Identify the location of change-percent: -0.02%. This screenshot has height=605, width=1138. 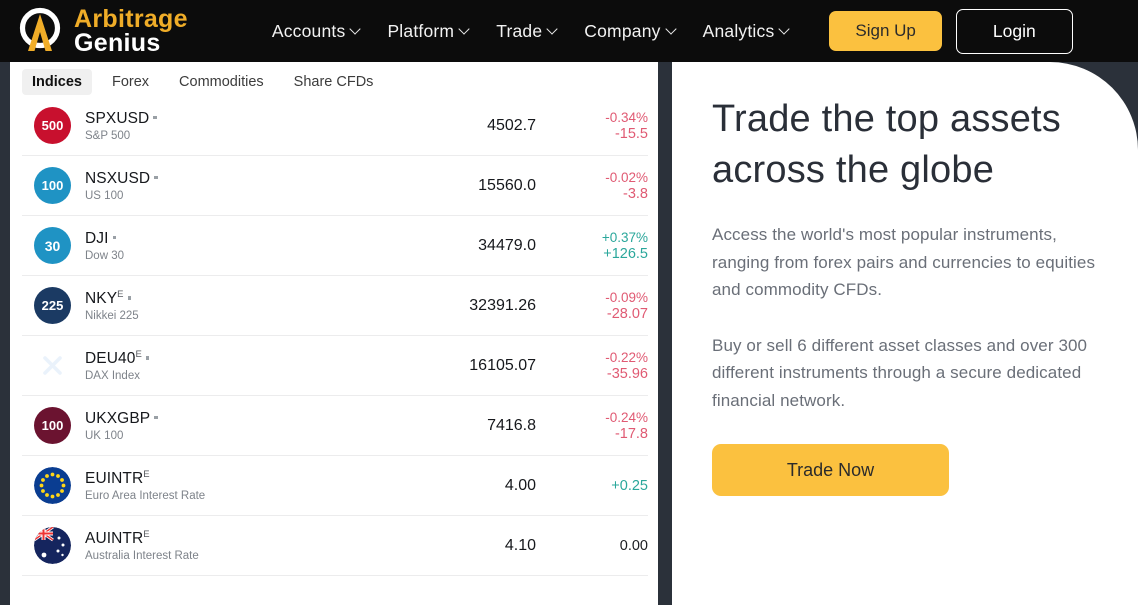
(626, 177).